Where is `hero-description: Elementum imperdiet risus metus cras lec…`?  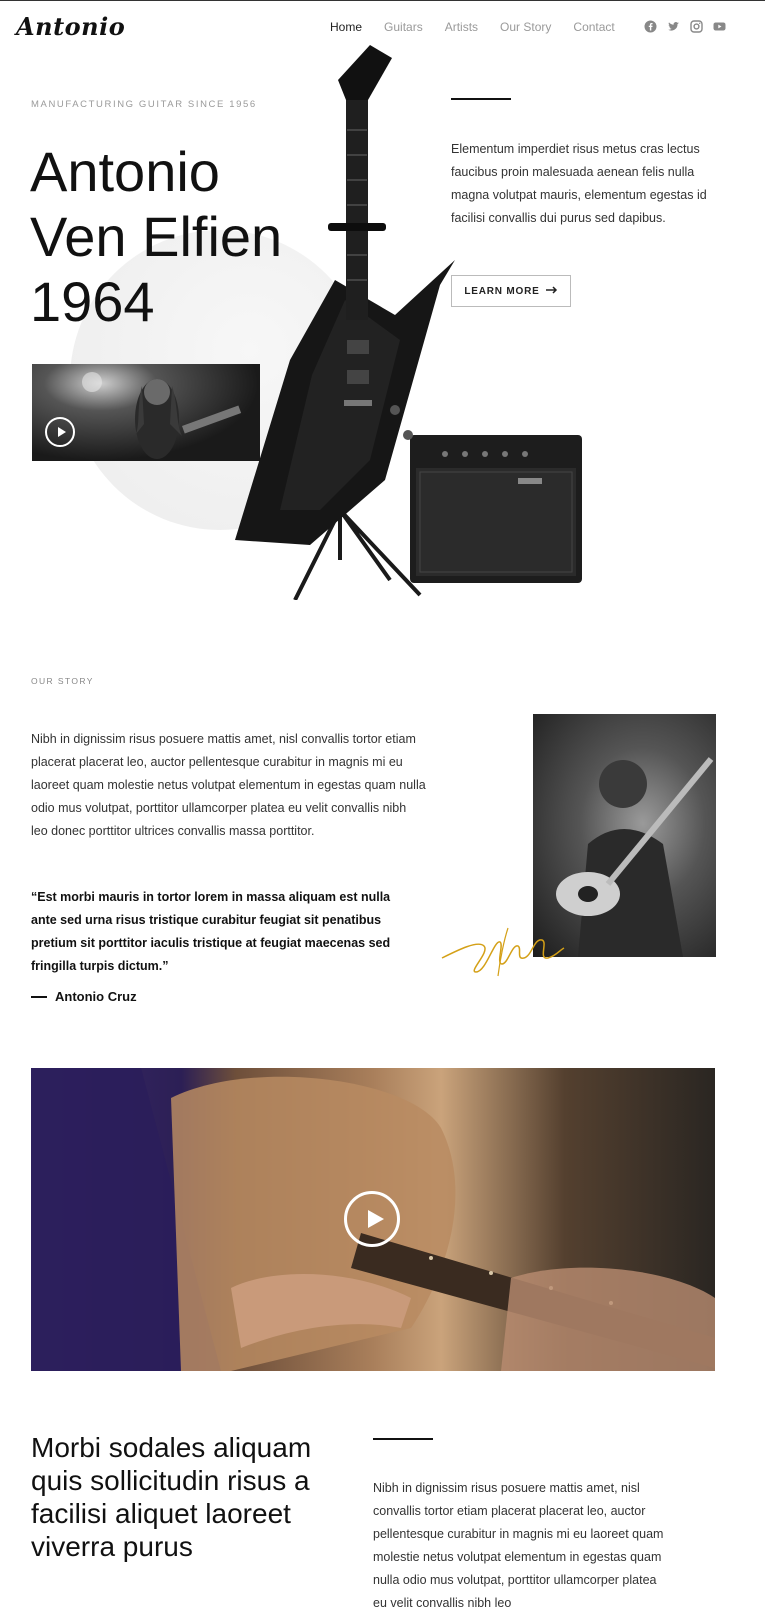 hero-description: Elementum imperdiet risus metus cras lec… is located at coordinates (579, 183).